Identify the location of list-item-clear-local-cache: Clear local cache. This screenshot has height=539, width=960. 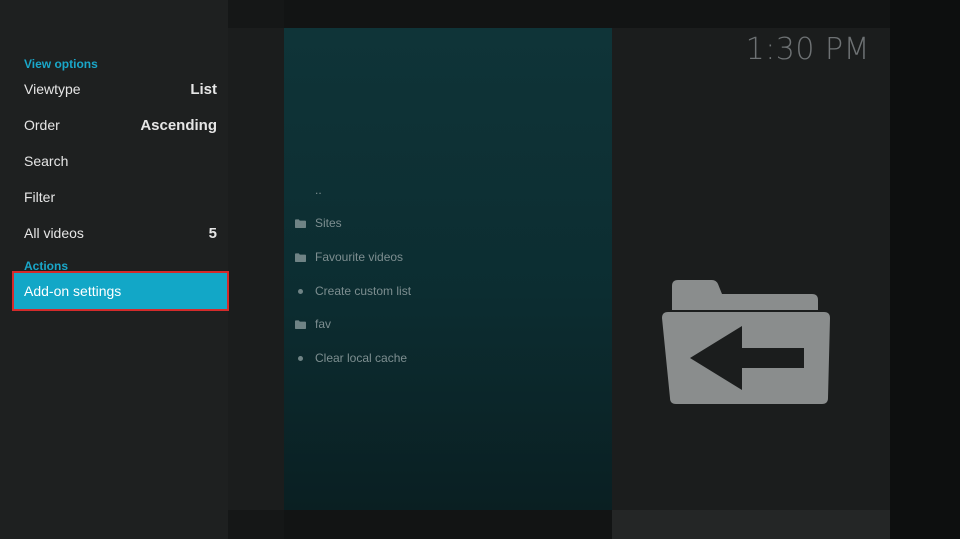
(350, 358).